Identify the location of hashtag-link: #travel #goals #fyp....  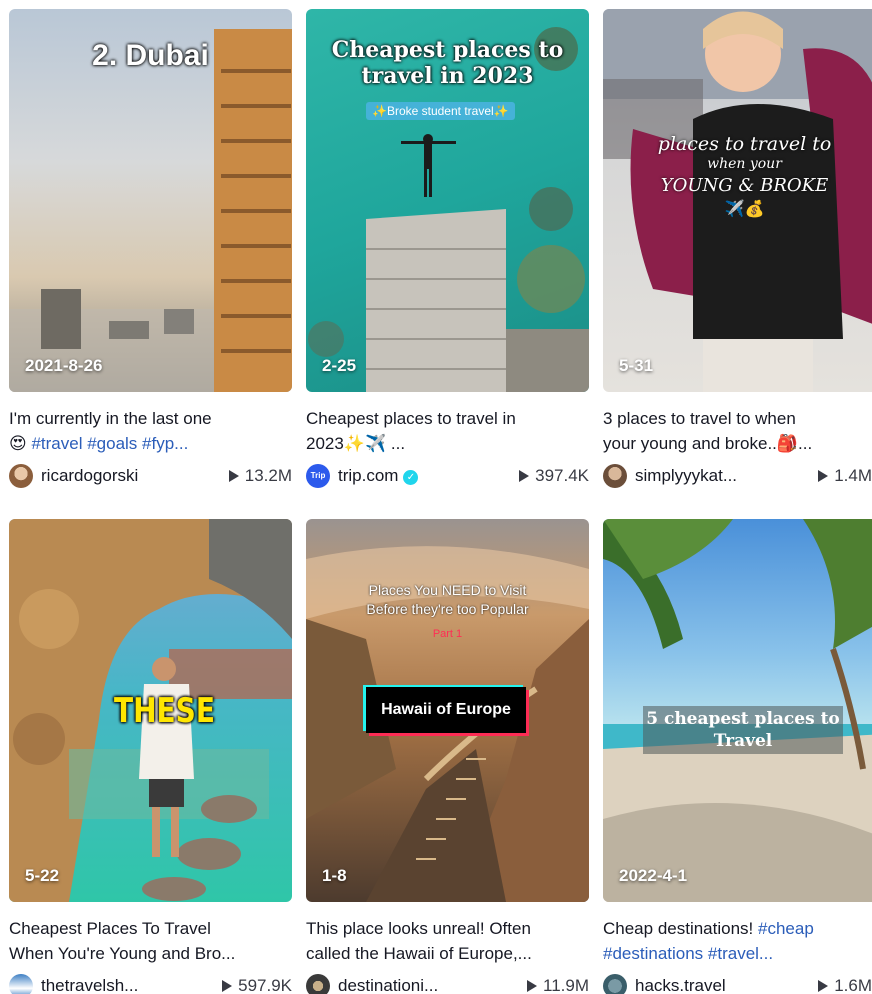
(109, 443).